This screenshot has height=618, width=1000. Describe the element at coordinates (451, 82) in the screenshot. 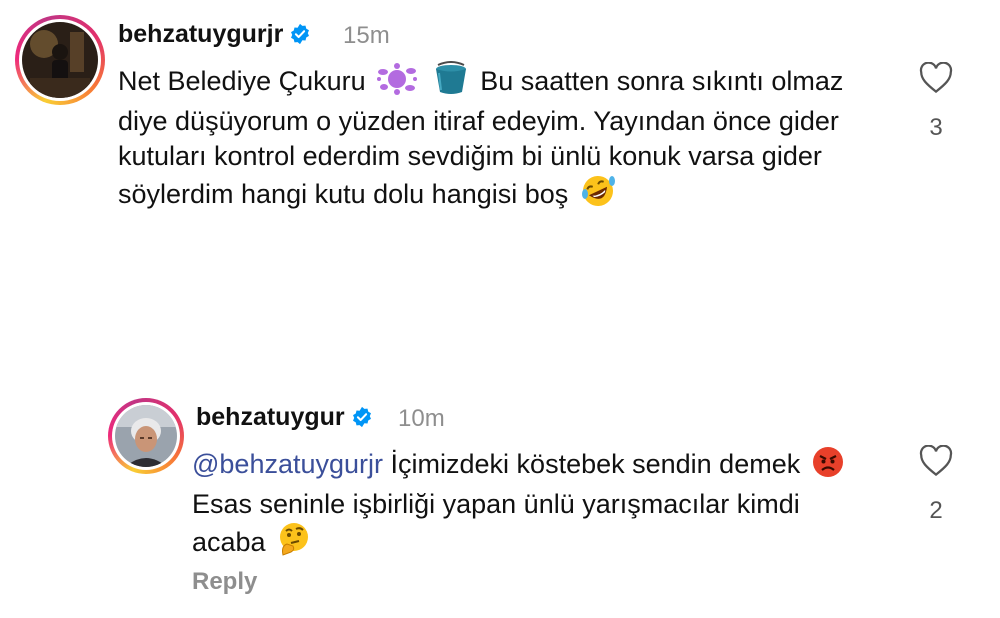

I see `bucket-emoji-icon` at that location.